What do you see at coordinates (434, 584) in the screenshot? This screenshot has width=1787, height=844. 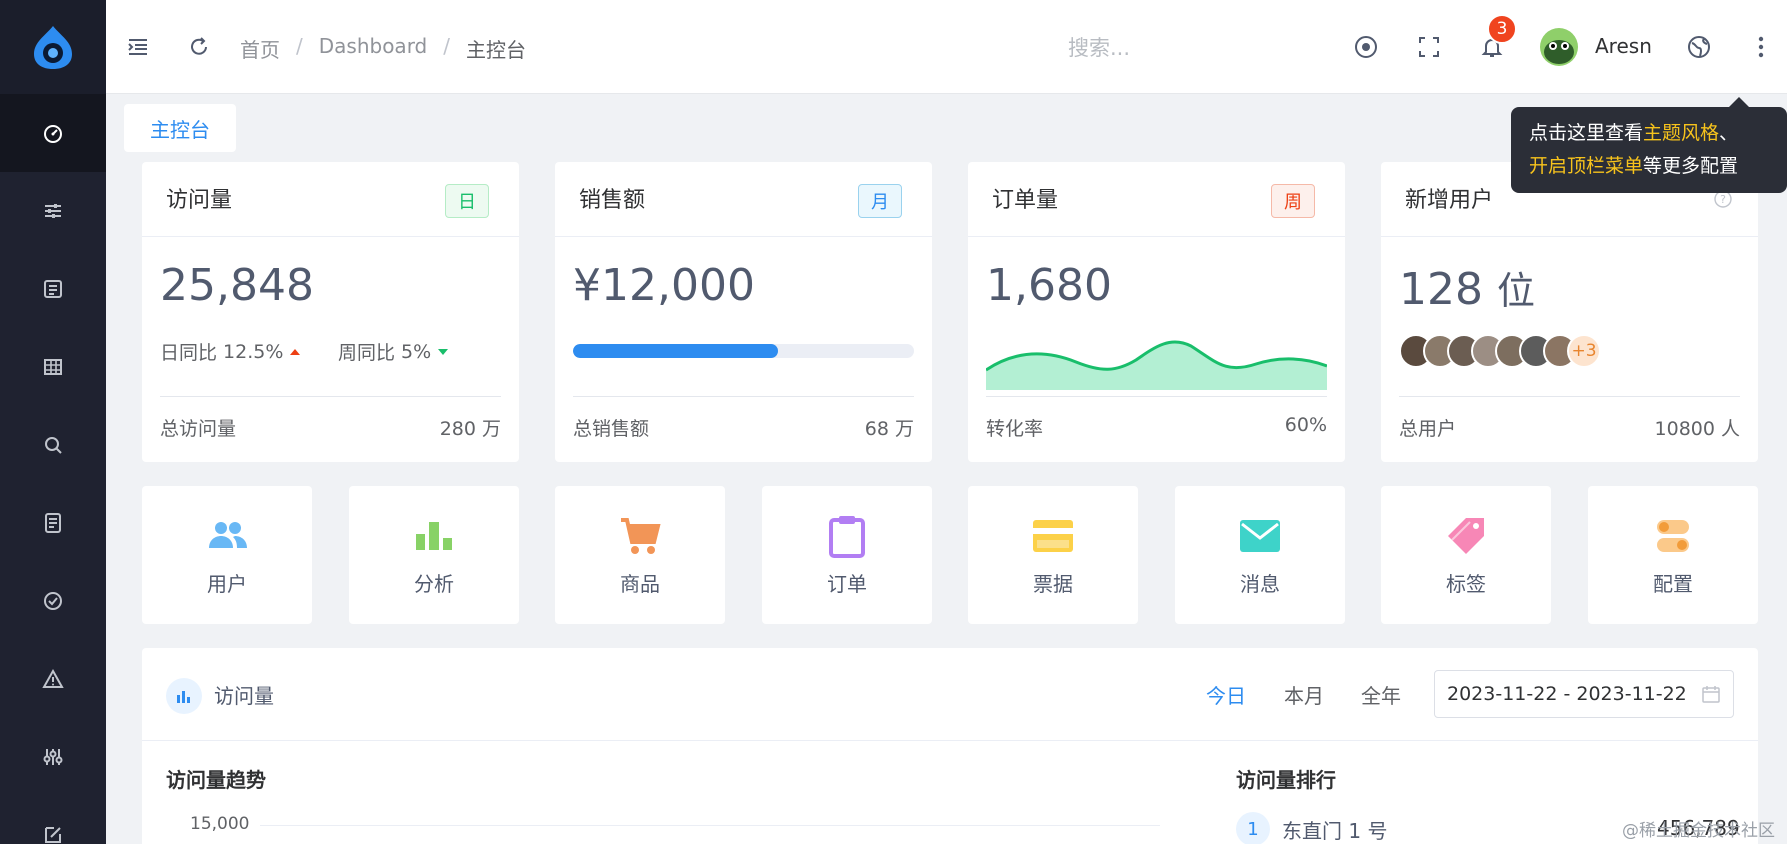 I see `shortcut-label: 分析` at bounding box center [434, 584].